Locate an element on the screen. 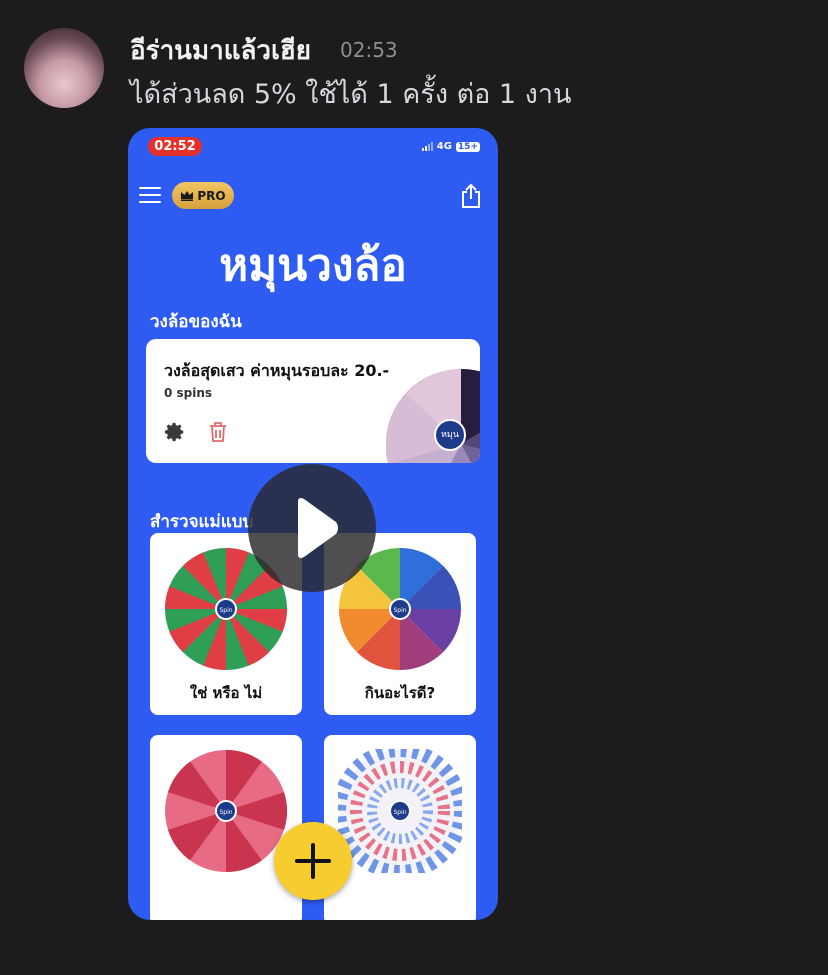  my-wheel-hub: หมุน is located at coordinates (450, 435).